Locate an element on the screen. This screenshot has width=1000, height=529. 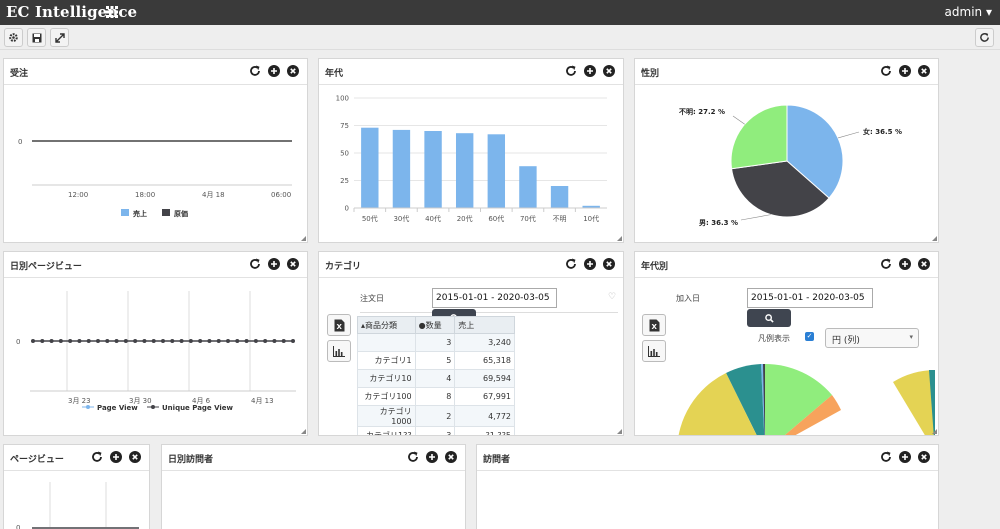
column-header-sales: 売上 is located at coordinates (484, 325).